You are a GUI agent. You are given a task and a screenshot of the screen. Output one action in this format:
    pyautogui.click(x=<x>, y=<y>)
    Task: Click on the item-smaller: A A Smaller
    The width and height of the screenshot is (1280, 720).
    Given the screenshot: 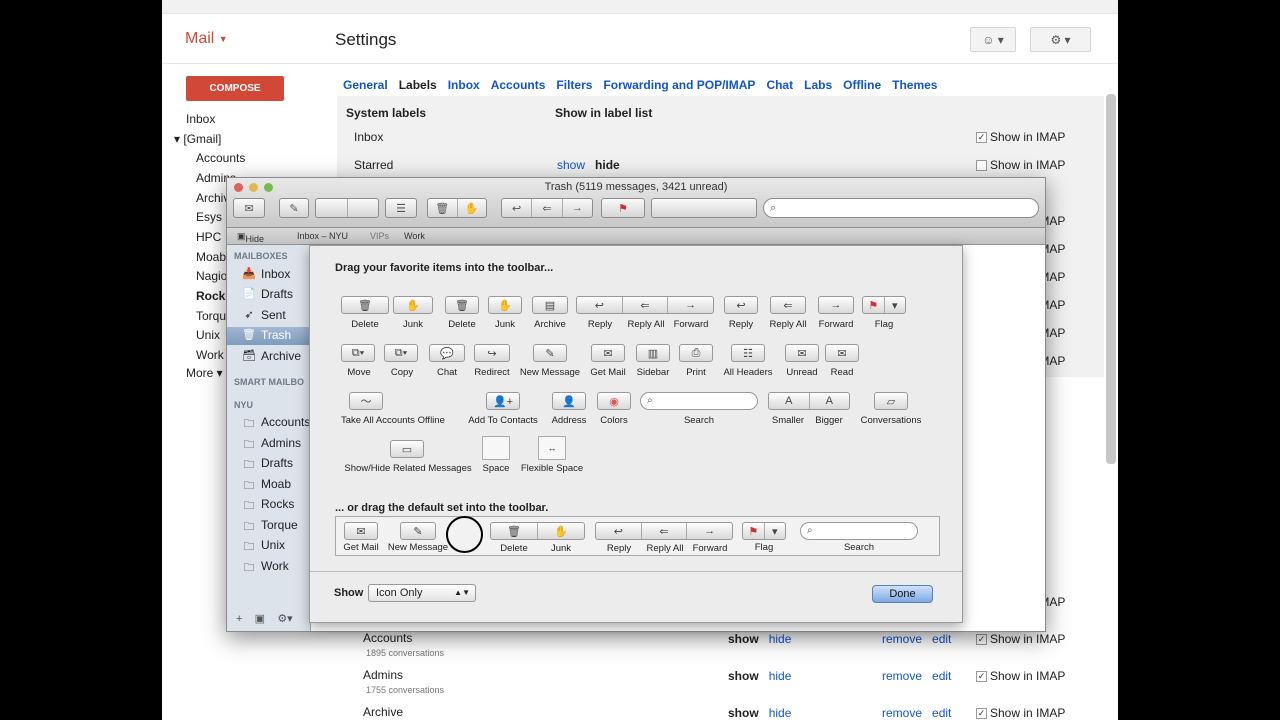 What is the action you would take?
    pyautogui.click(x=809, y=409)
    